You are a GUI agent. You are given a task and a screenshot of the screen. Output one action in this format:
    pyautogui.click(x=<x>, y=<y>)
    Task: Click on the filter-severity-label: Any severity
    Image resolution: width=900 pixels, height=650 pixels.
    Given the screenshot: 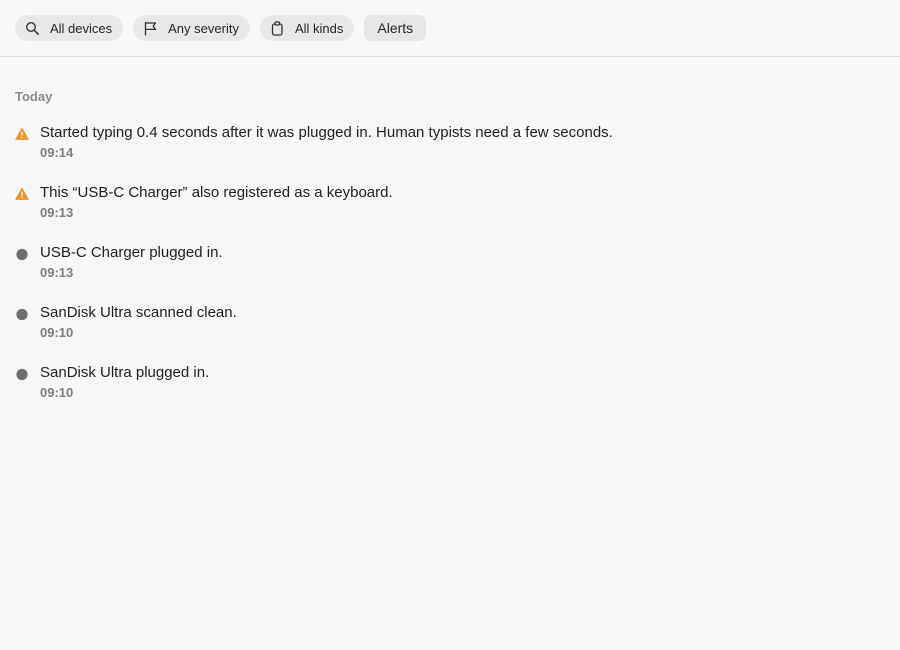 What is the action you would take?
    pyautogui.click(x=203, y=28)
    